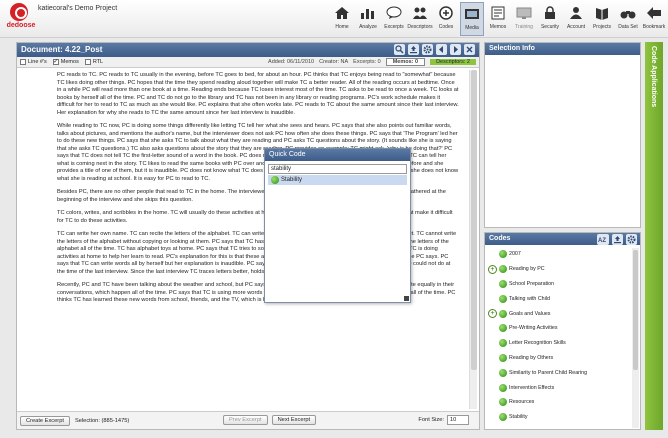 The image size is (668, 438). Describe the element at coordinates (292, 180) in the screenshot. I see `quick-code-result-label: Stability` at that location.